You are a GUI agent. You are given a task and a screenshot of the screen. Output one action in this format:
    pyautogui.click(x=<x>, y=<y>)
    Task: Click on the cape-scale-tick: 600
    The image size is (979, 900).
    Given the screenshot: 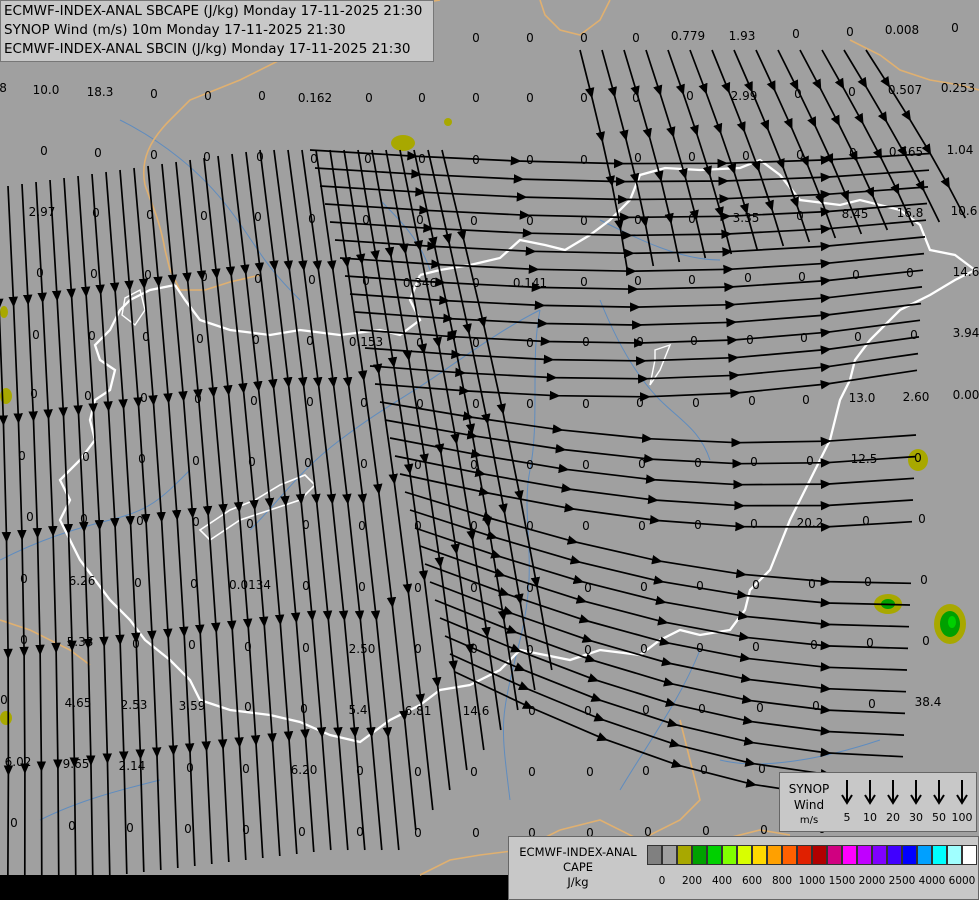 What is the action you would take?
    pyautogui.click(x=752, y=881)
    